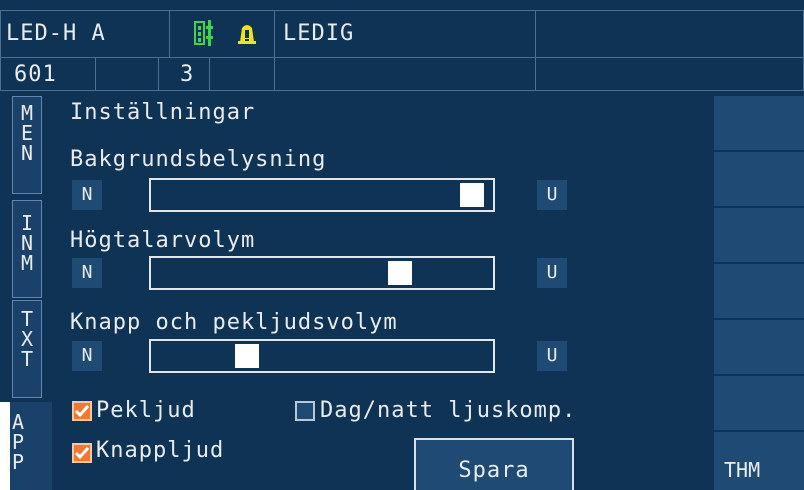 Image resolution: width=804 pixels, height=490 pixels. Describe the element at coordinates (552, 273) in the screenshot. I see `speaker-volume-max-button: U` at that location.